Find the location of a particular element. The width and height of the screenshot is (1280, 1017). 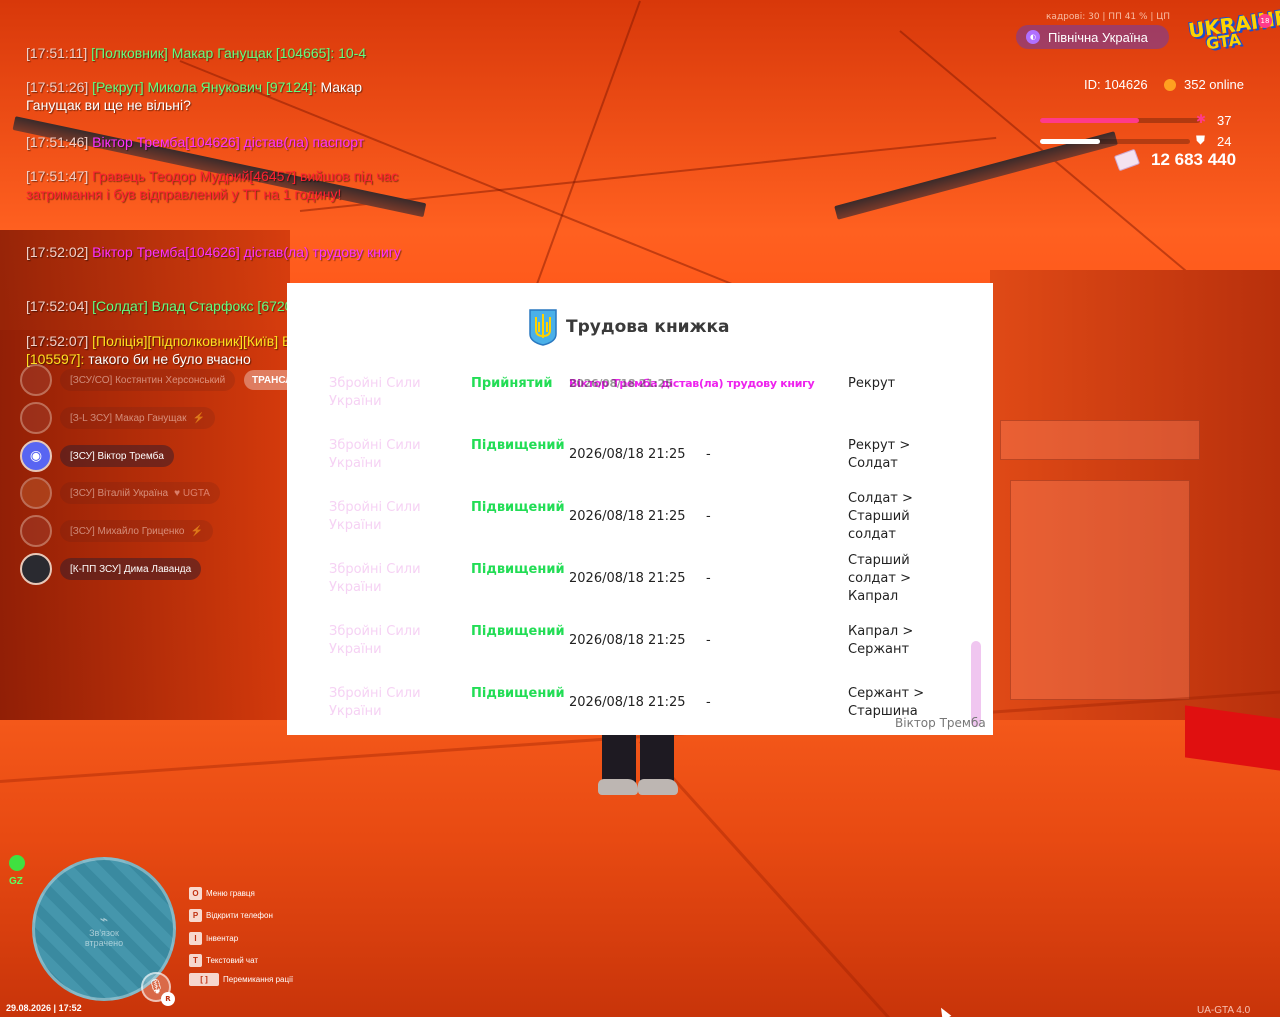

armor-bar-fill is located at coordinates (1070, 141).